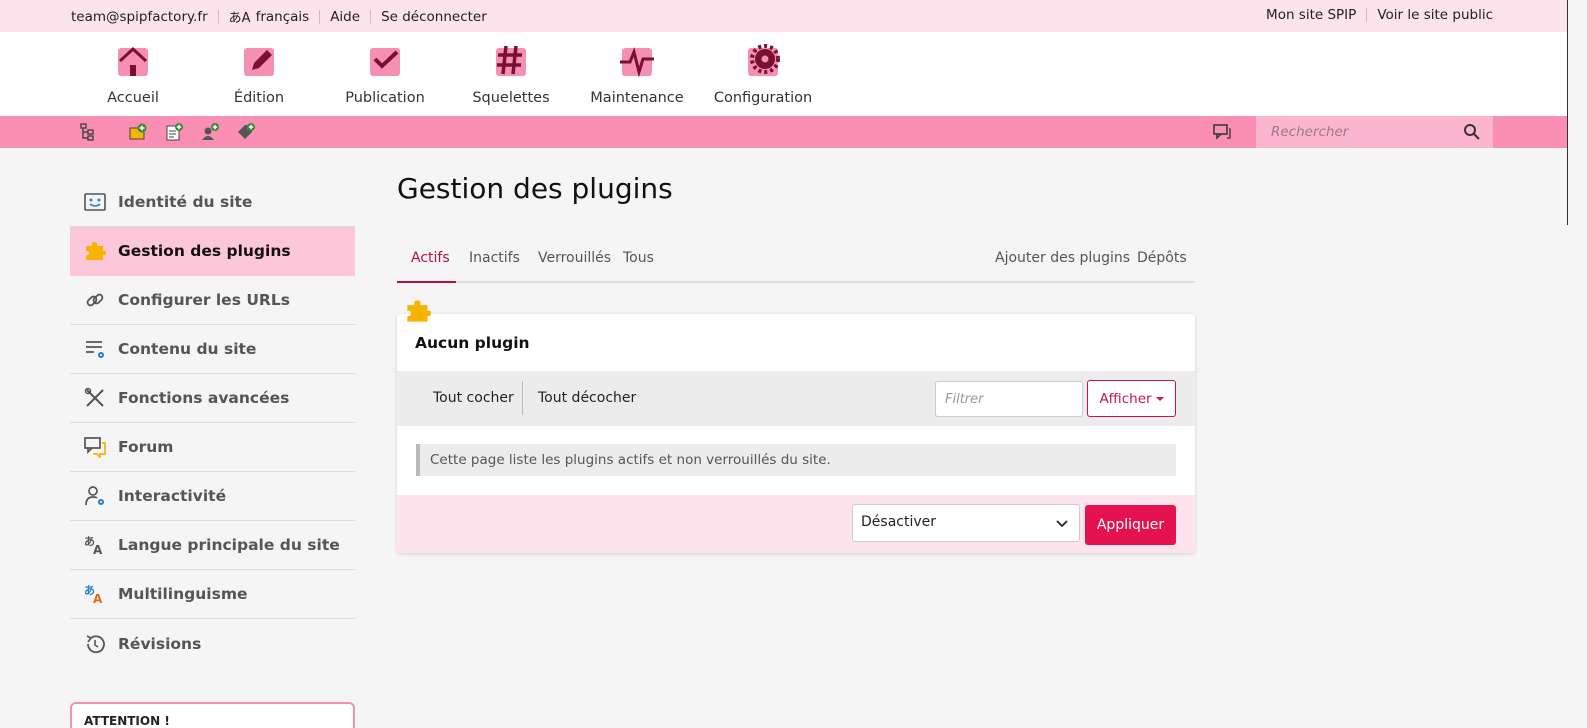 This screenshot has width=1587, height=728. What do you see at coordinates (246, 132) in the screenshot?
I see `new-keyword-icon` at bounding box center [246, 132].